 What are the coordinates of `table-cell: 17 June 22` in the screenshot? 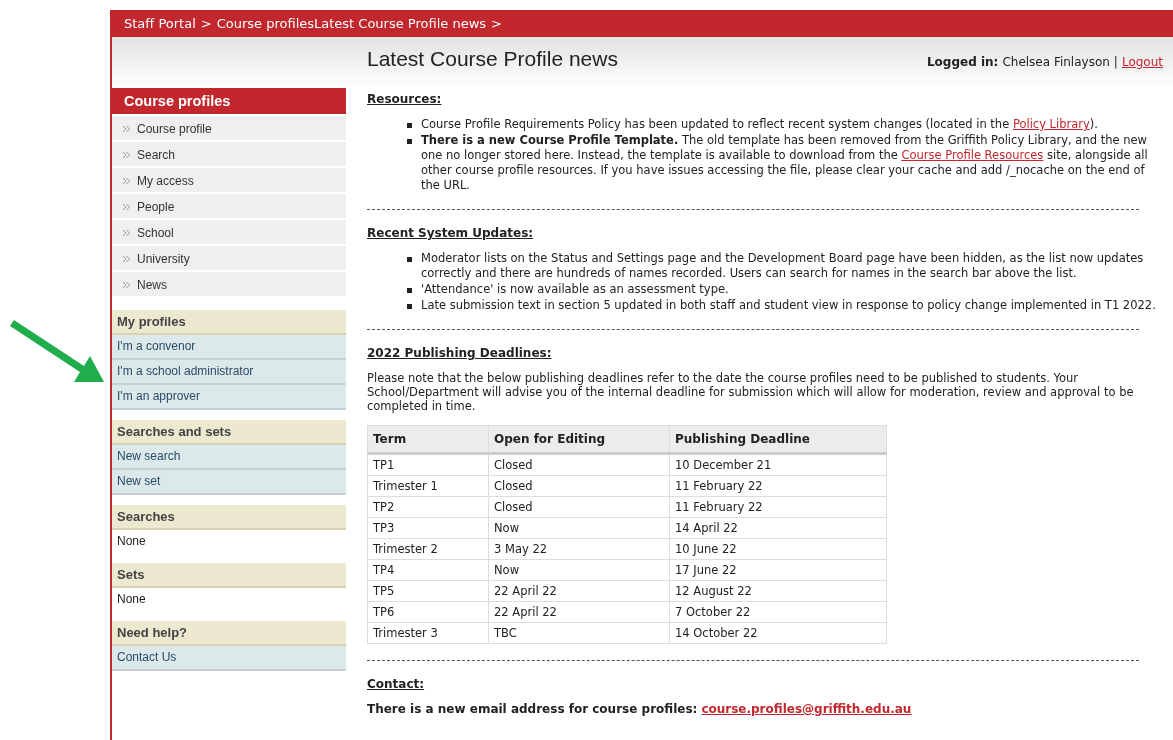 It's located at (778, 570).